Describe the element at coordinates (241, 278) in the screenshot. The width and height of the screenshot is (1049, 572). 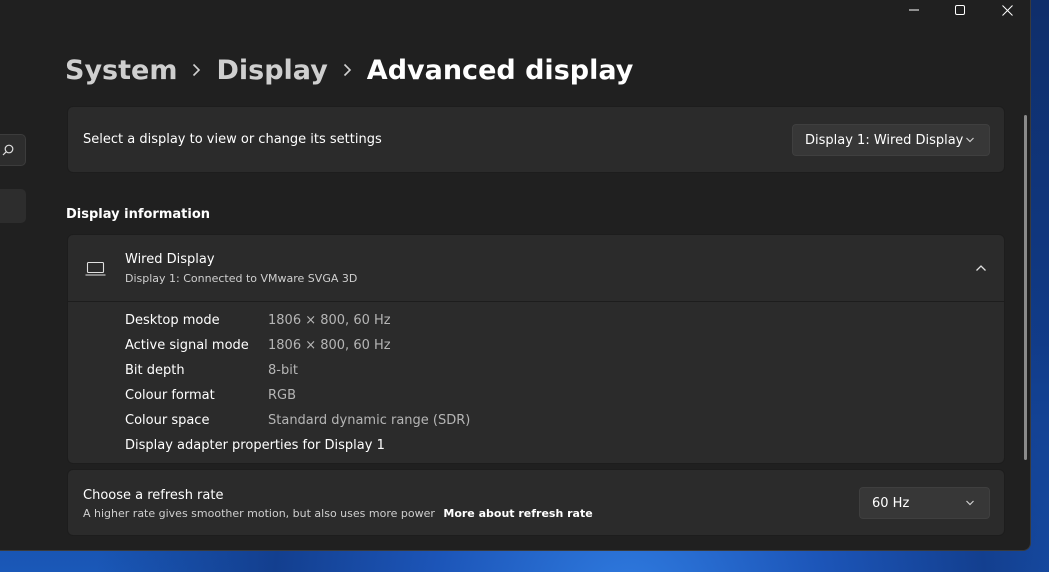
I see `monitor-subtitle: Display 1: Connected to VMware SVGA 3D` at that location.